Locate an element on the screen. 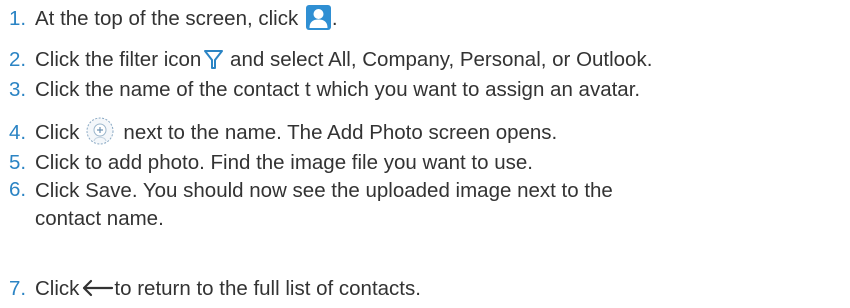 Image resolution: width=850 pixels, height=308 pixels. step-text-before: Click the filter icon is located at coordinates (118, 59).